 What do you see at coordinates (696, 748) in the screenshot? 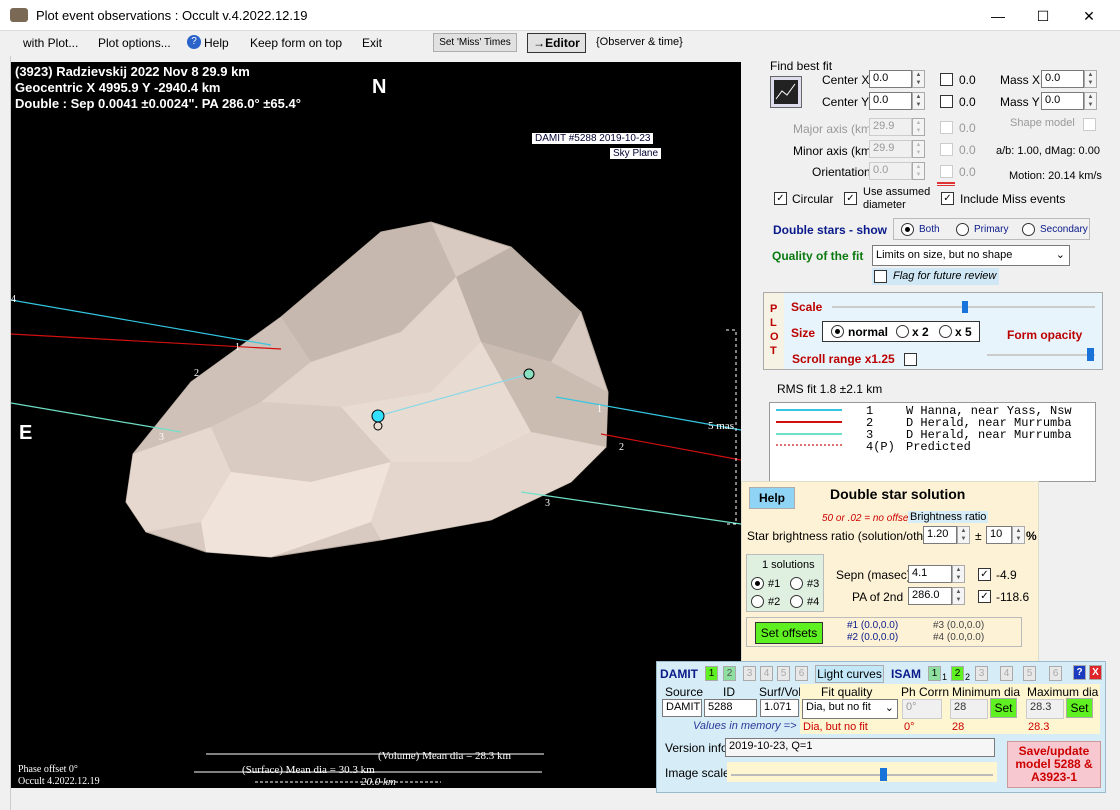
I see `version-info-label: Version info` at bounding box center [696, 748].